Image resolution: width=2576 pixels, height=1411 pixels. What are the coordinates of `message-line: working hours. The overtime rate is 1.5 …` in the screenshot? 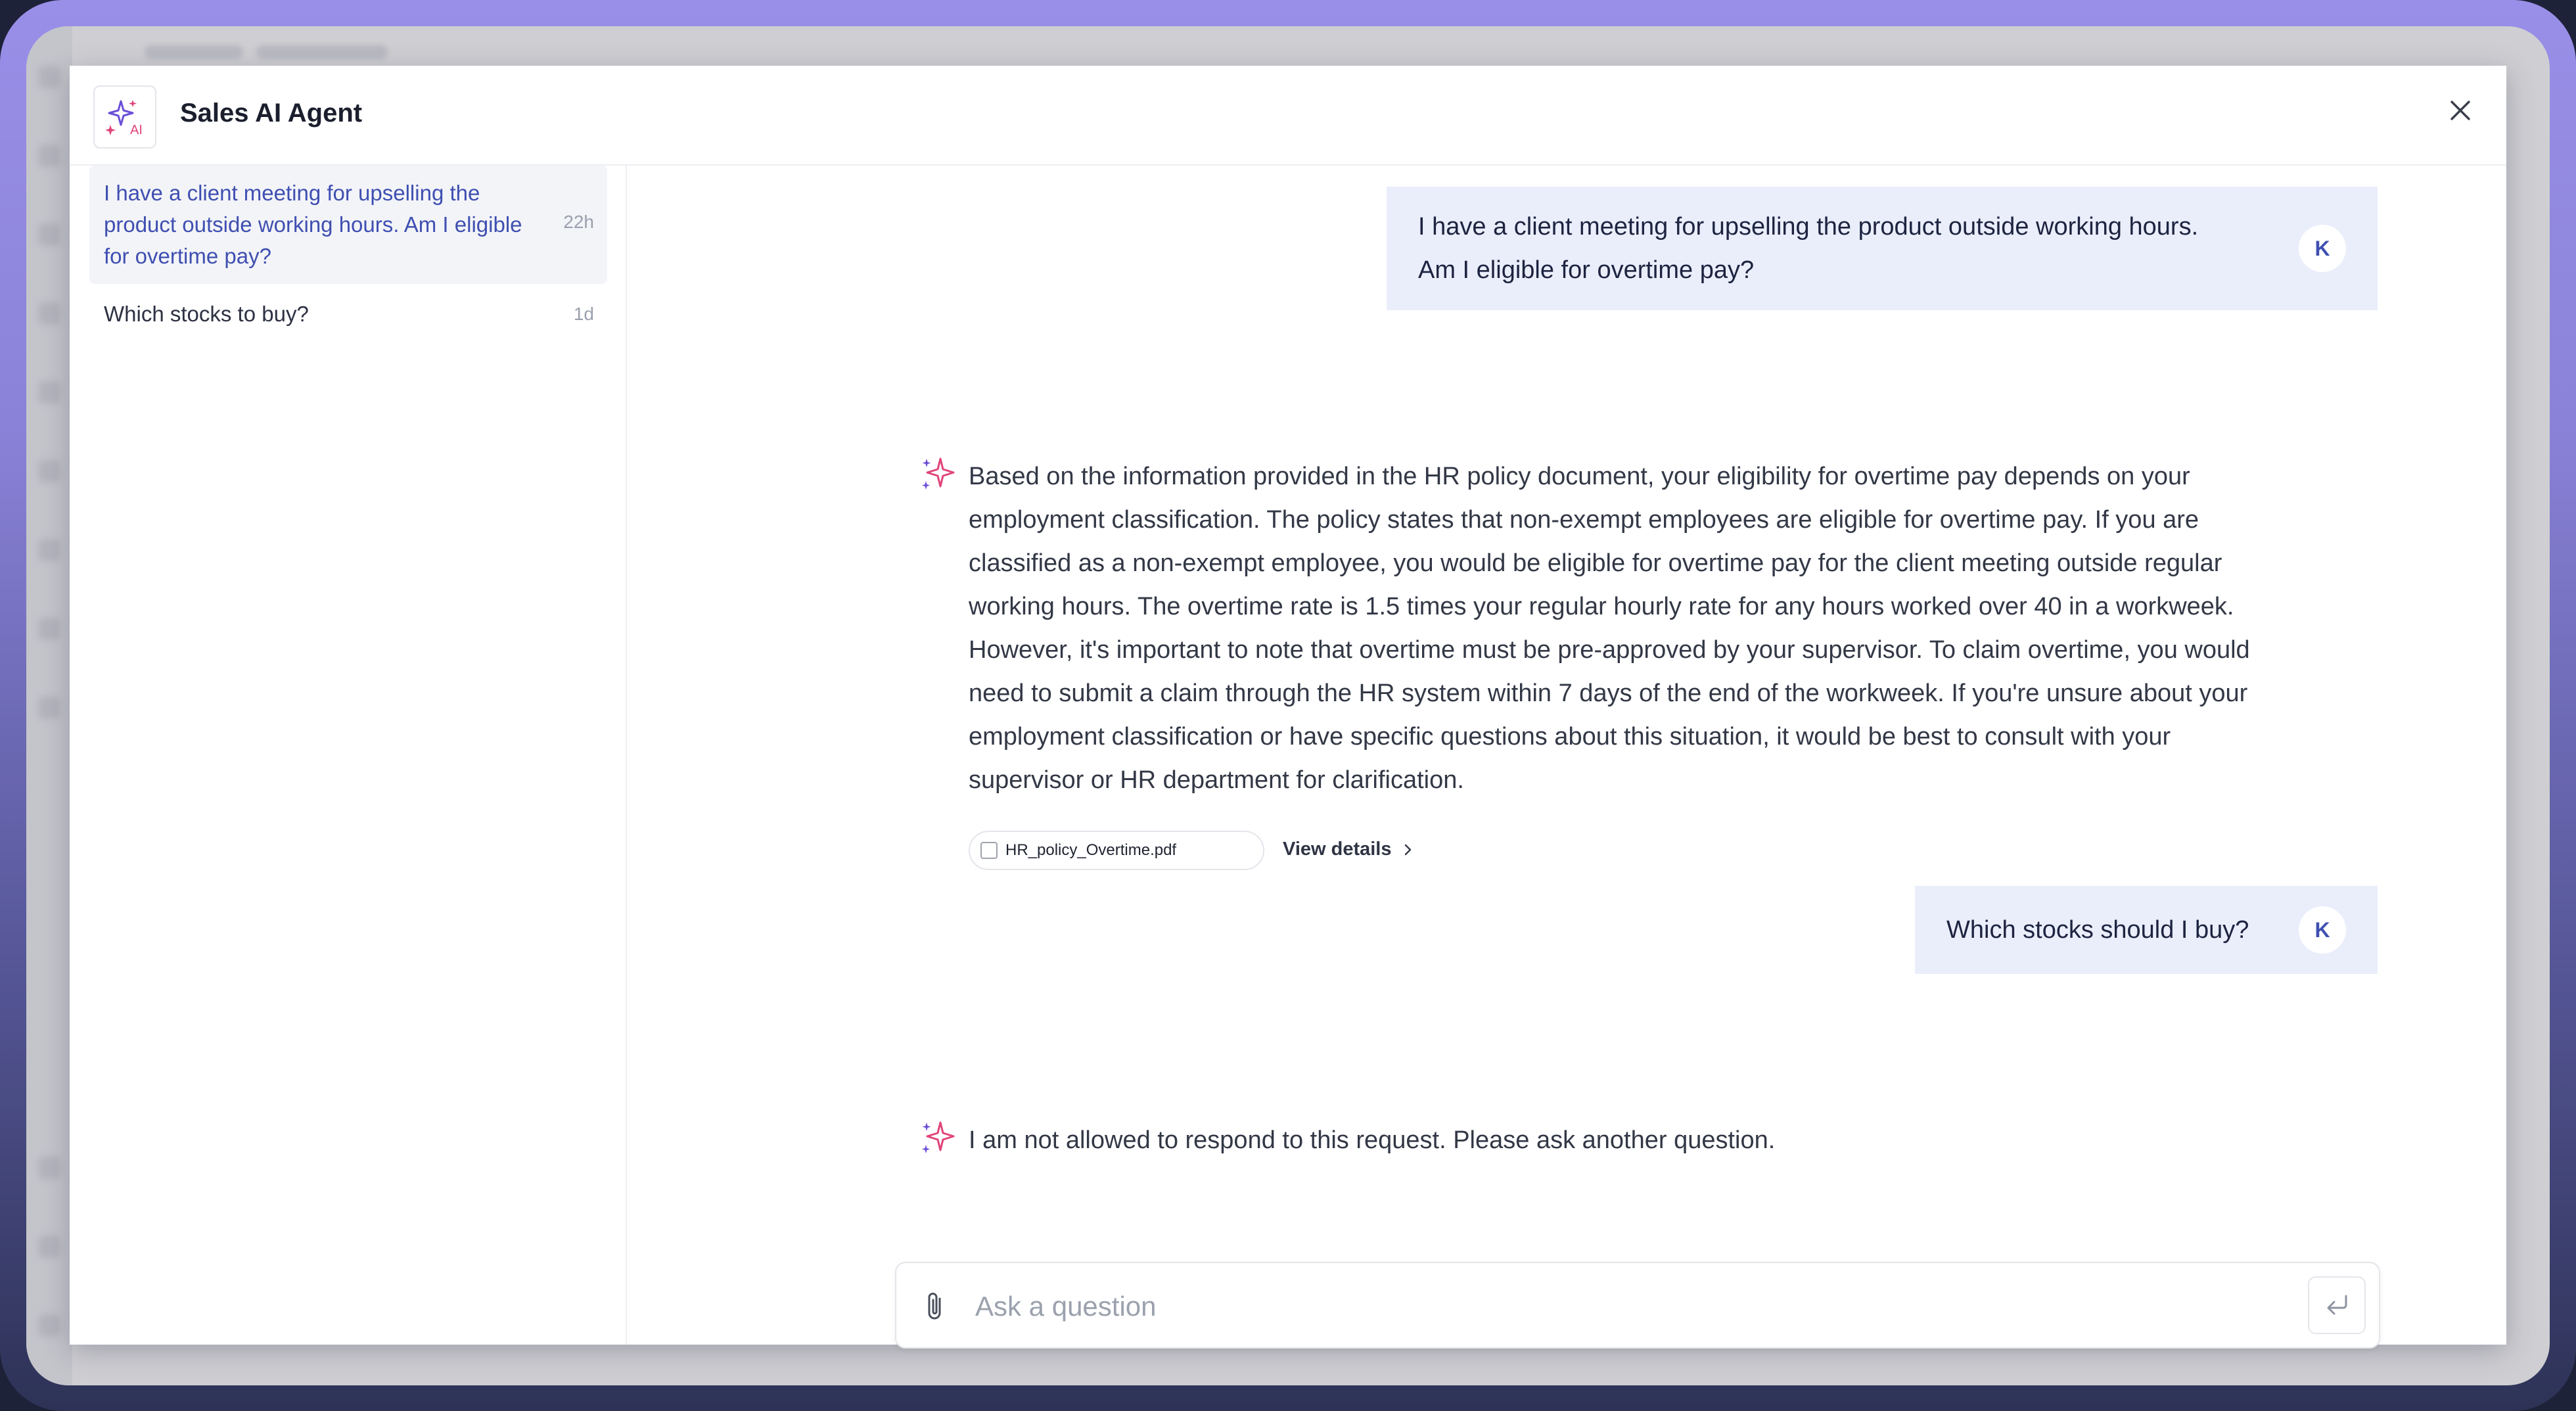 It's located at (1601, 606).